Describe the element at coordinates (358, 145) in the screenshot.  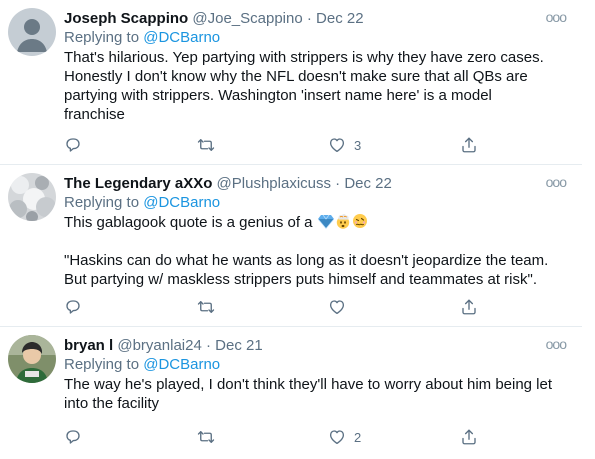
I see `like-count: 3` at that location.